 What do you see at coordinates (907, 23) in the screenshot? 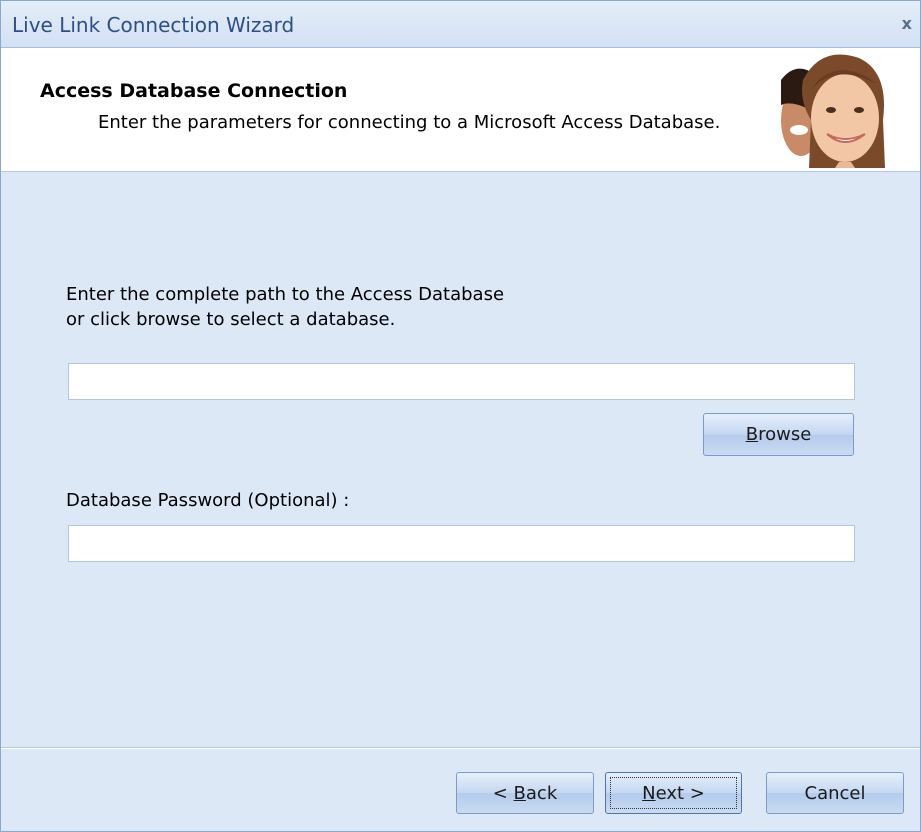
I see `close-icon: x` at bounding box center [907, 23].